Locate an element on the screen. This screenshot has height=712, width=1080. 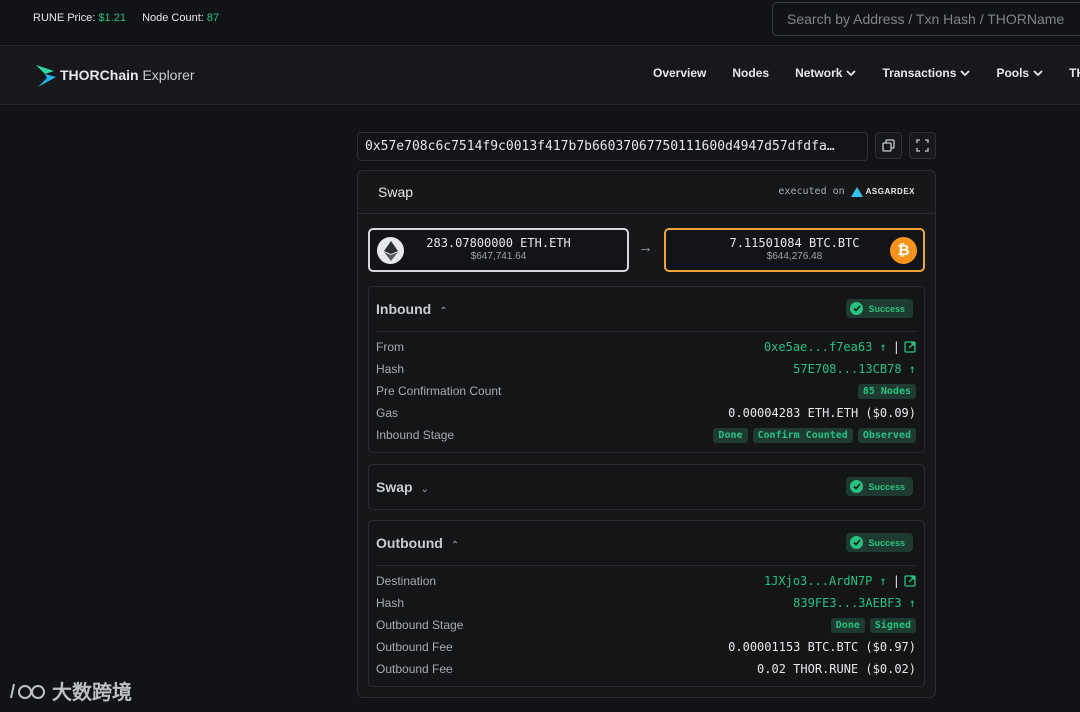
info-row: Pre Confirmation Count 85 Nodes is located at coordinates (646, 391).